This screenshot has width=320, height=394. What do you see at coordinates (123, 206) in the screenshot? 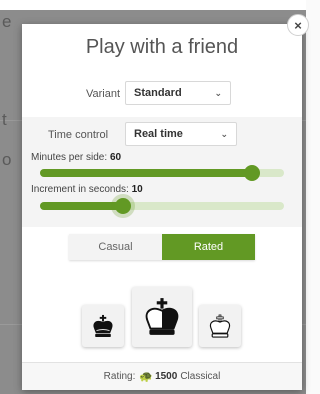
I see `increment-slider-handle` at bounding box center [123, 206].